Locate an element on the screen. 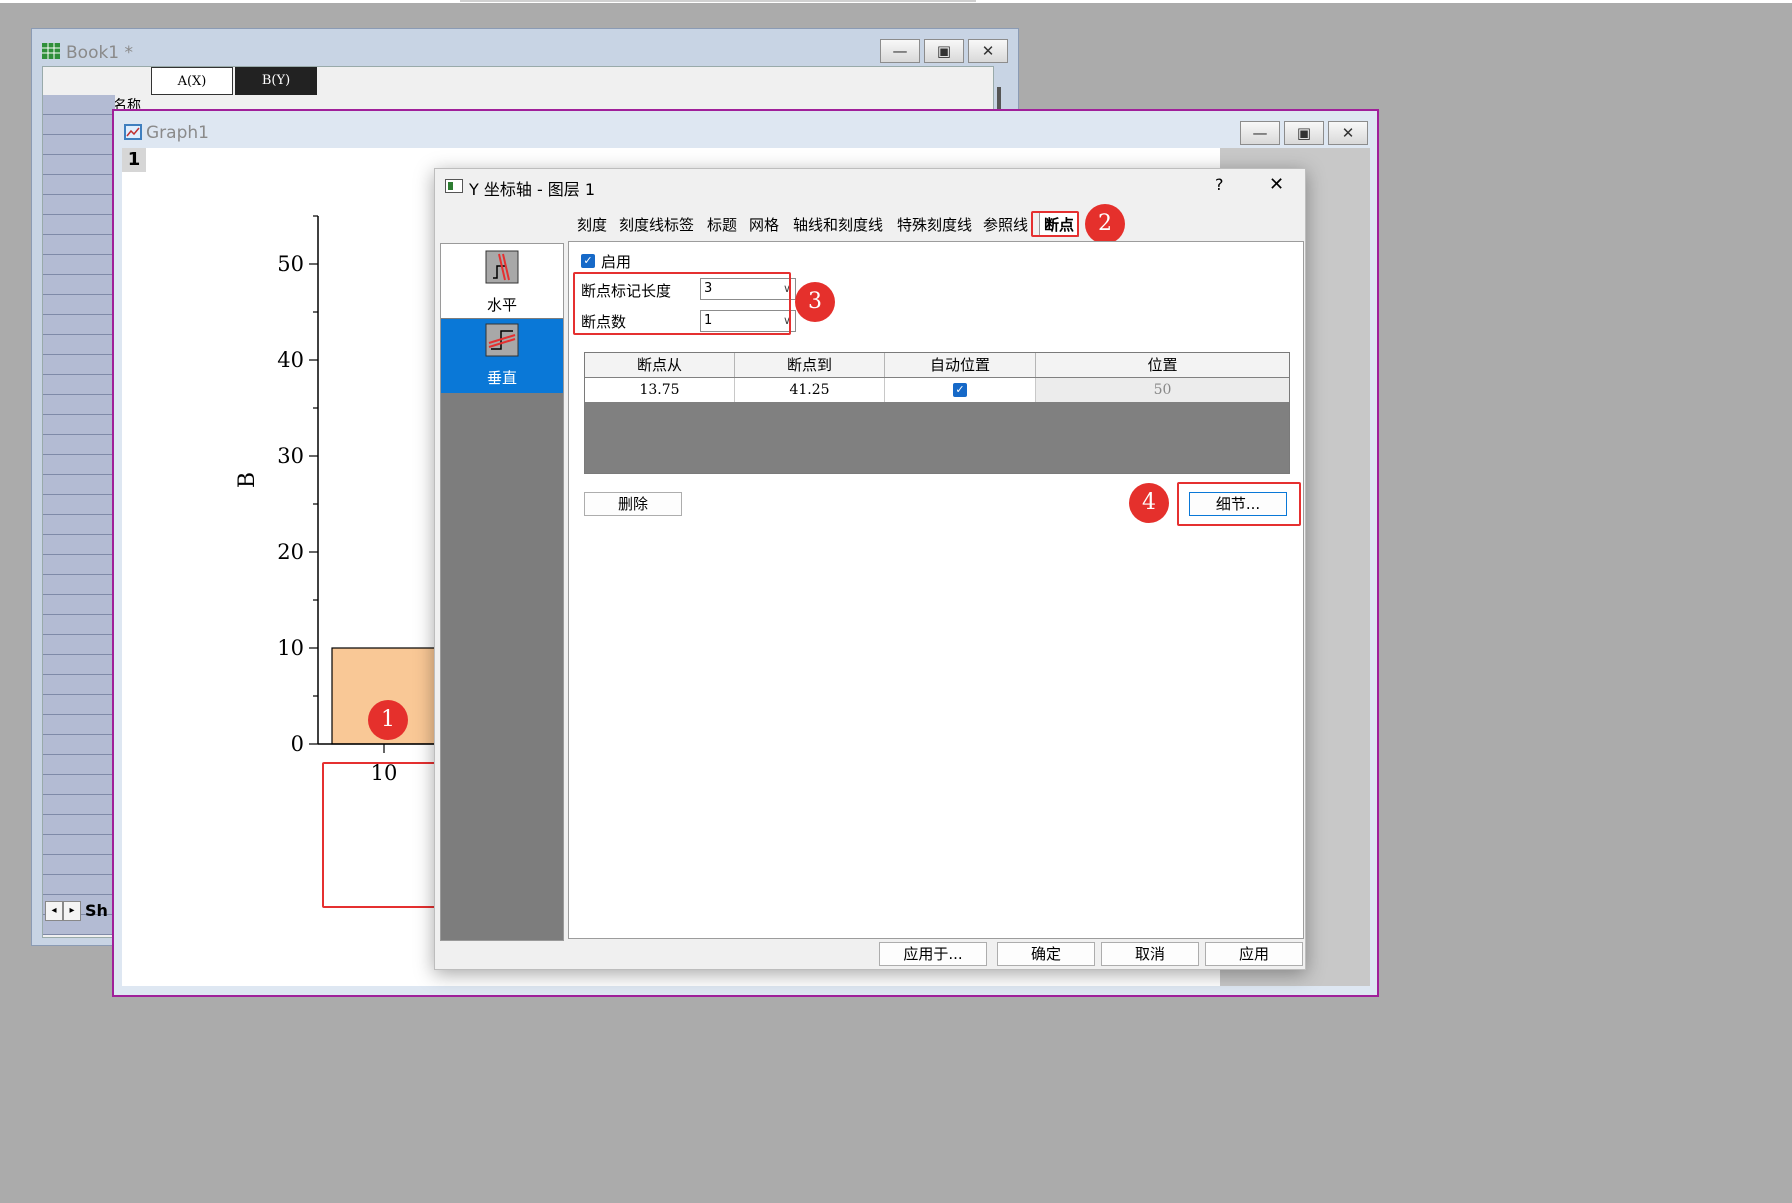 The height and width of the screenshot is (1203, 1792). horizontal-axis-break-icon is located at coordinates (502, 269).